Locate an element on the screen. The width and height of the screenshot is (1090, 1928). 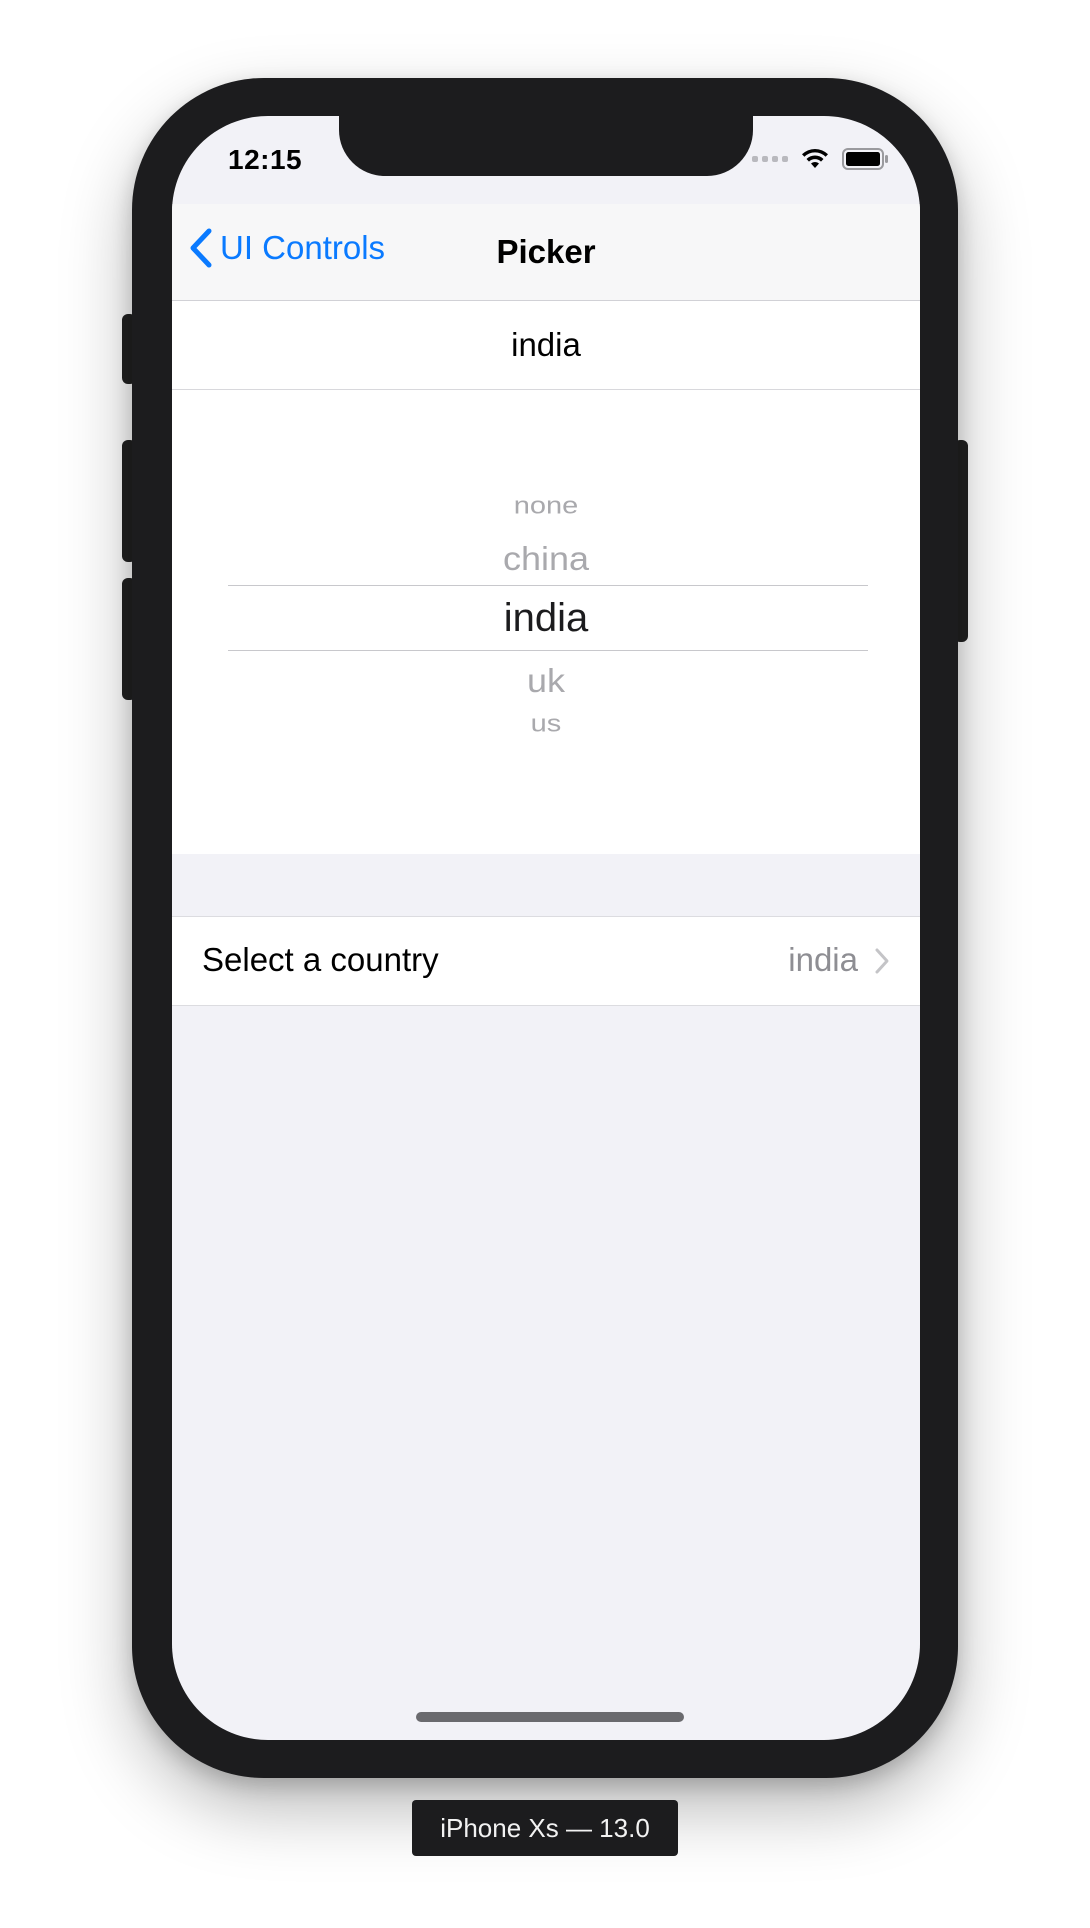
picker-option: china is located at coordinates (546, 559).